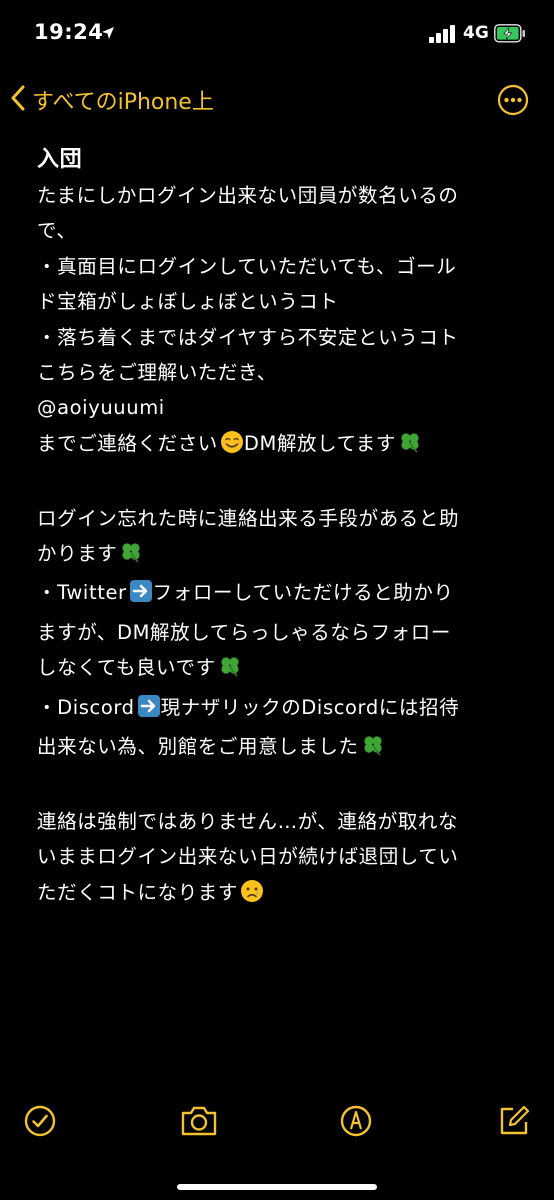 The width and height of the screenshot is (554, 1200). I want to click on note-line: で、, so click(57, 231).